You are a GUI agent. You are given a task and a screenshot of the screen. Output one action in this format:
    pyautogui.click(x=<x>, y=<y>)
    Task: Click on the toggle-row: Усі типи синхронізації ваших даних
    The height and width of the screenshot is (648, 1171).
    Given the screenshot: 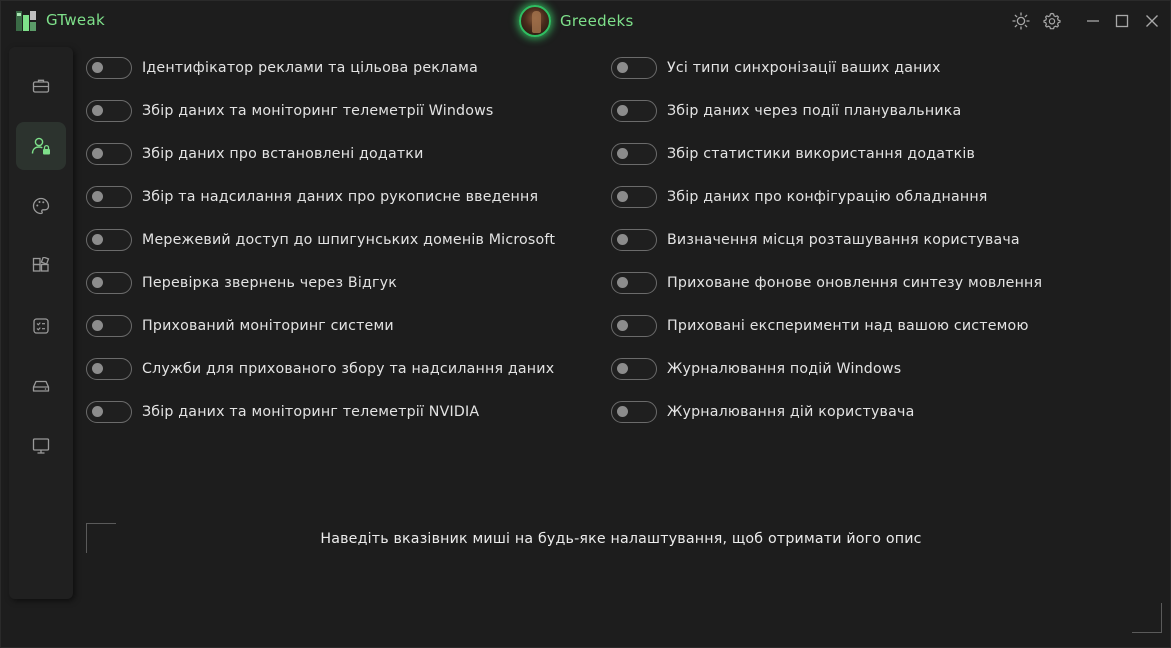 What is the action you would take?
    pyautogui.click(x=776, y=68)
    